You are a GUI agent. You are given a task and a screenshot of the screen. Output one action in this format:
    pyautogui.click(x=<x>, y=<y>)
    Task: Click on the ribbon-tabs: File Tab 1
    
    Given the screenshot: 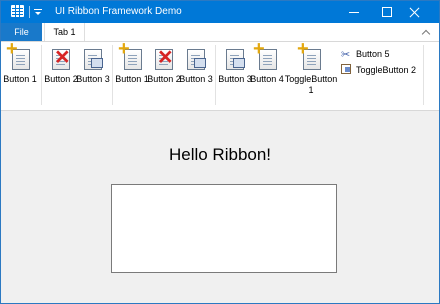 What is the action you would take?
    pyautogui.click(x=220, y=32)
    